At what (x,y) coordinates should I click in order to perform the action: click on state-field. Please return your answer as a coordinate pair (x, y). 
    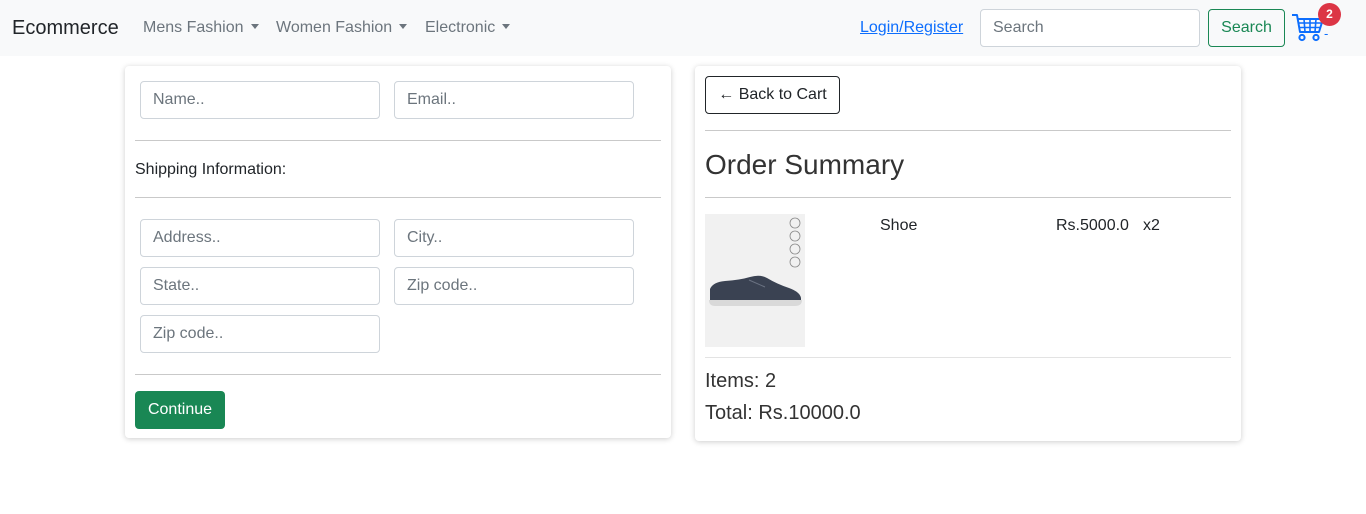
    Looking at the image, I should click on (260, 286).